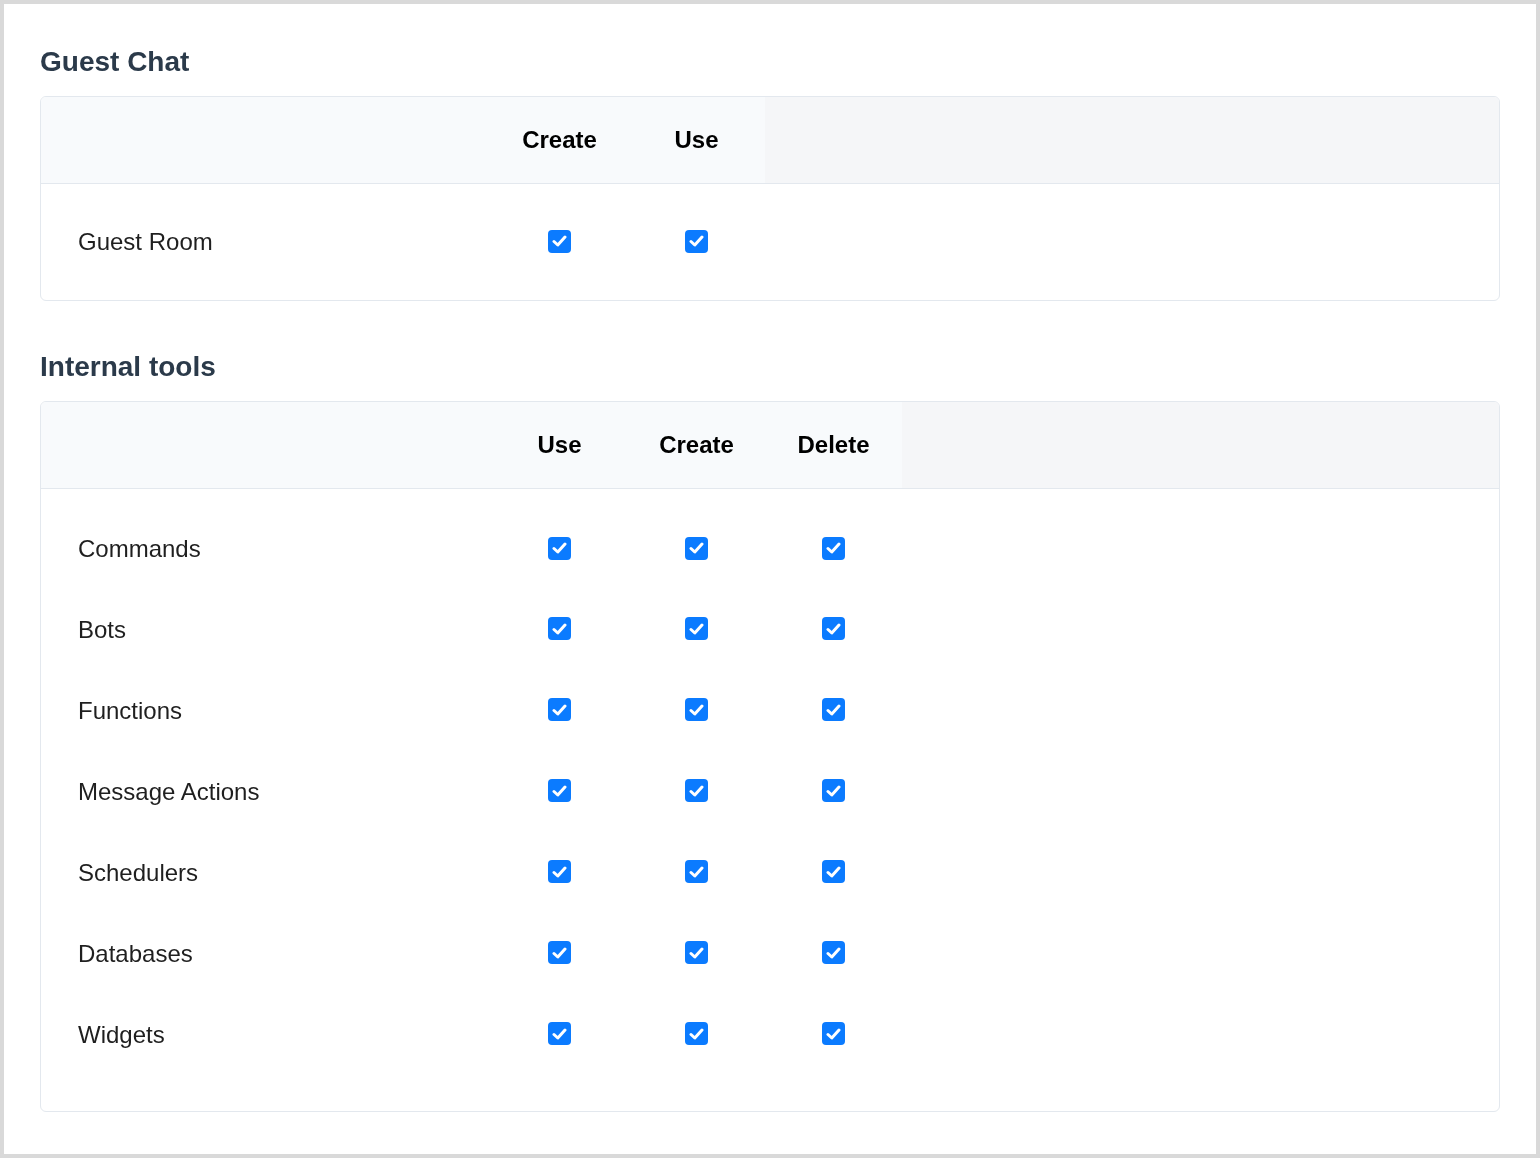 The width and height of the screenshot is (1540, 1158). What do you see at coordinates (115, 62) in the screenshot?
I see `section-title: Guest Chat` at bounding box center [115, 62].